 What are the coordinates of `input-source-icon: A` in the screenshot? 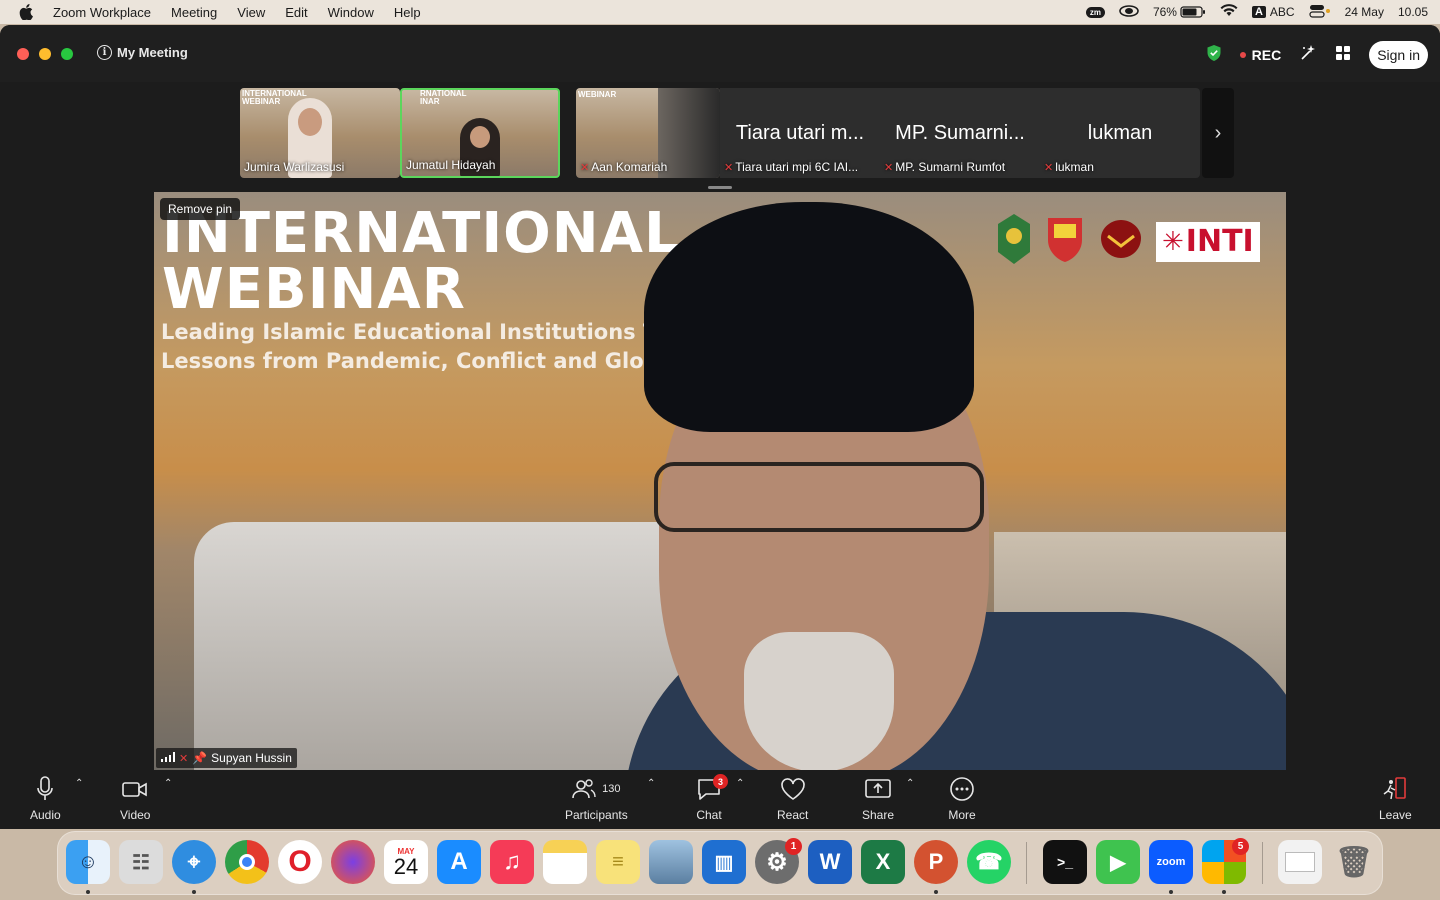 It's located at (1258, 12).